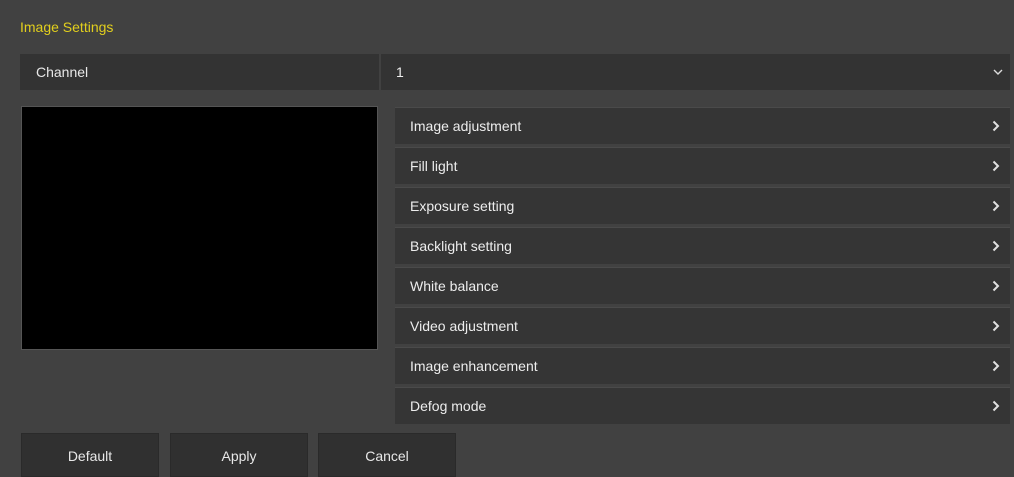  I want to click on menu-item-fill-light: Fill light, so click(702, 165).